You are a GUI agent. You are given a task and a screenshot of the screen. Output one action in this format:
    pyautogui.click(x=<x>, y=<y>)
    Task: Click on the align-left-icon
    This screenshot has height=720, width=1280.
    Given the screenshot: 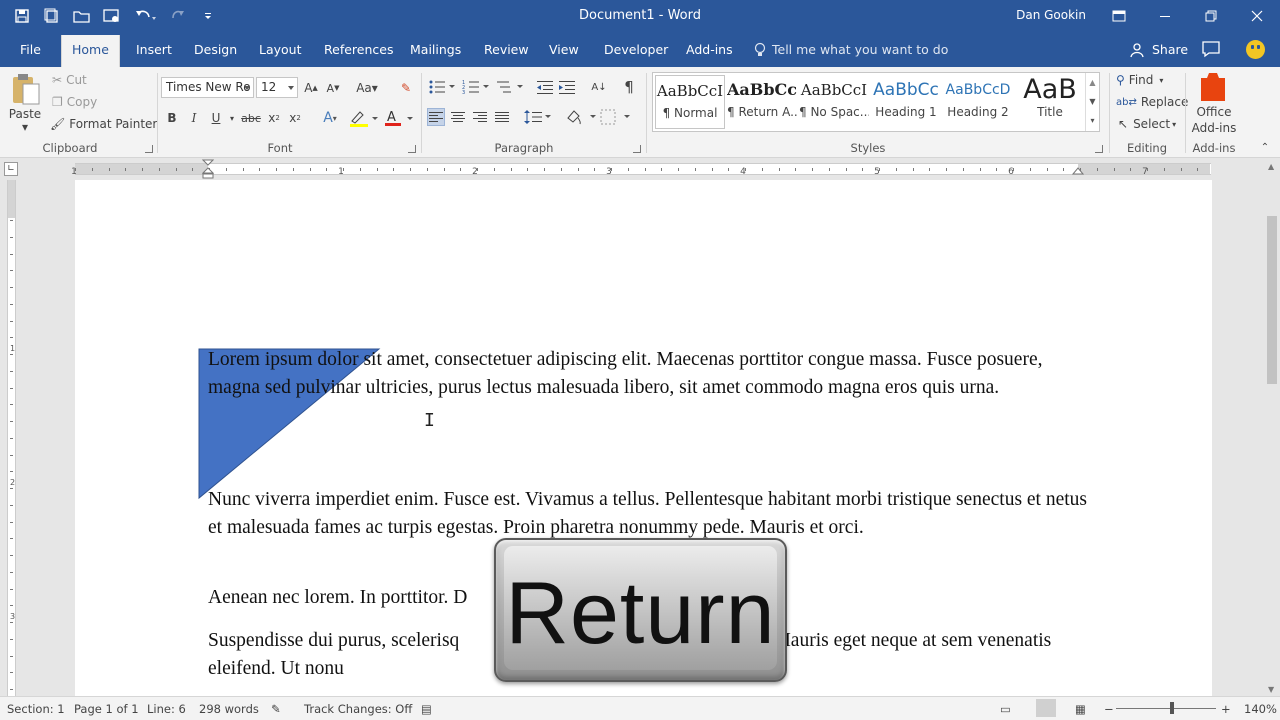 What is the action you would take?
    pyautogui.click(x=436, y=117)
    